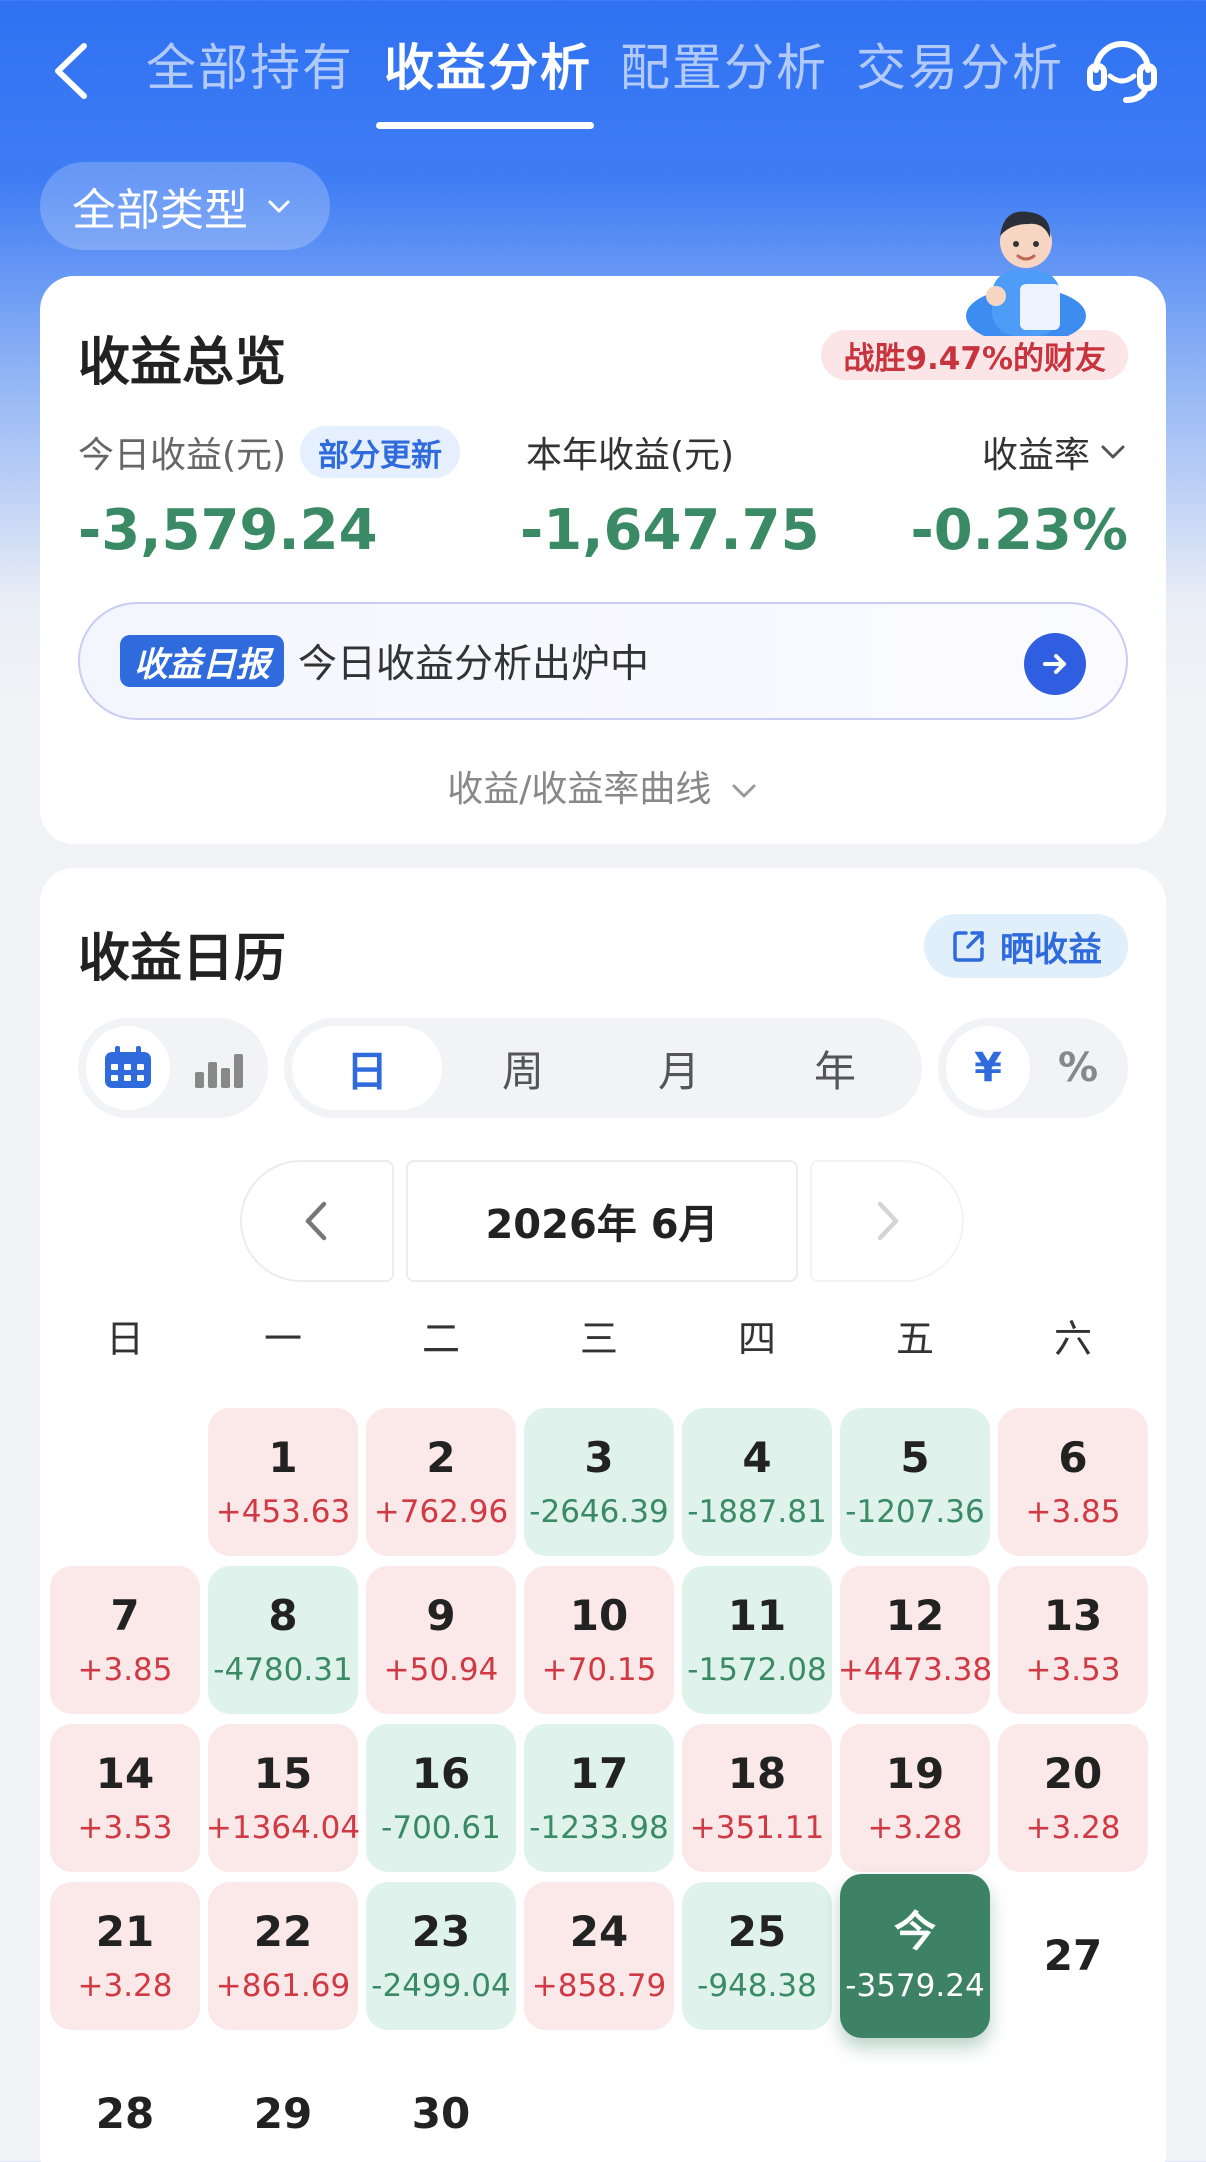 The image size is (1206, 2162). What do you see at coordinates (757, 1956) in the screenshot?
I see `calendar-day: 25 -948.38` at bounding box center [757, 1956].